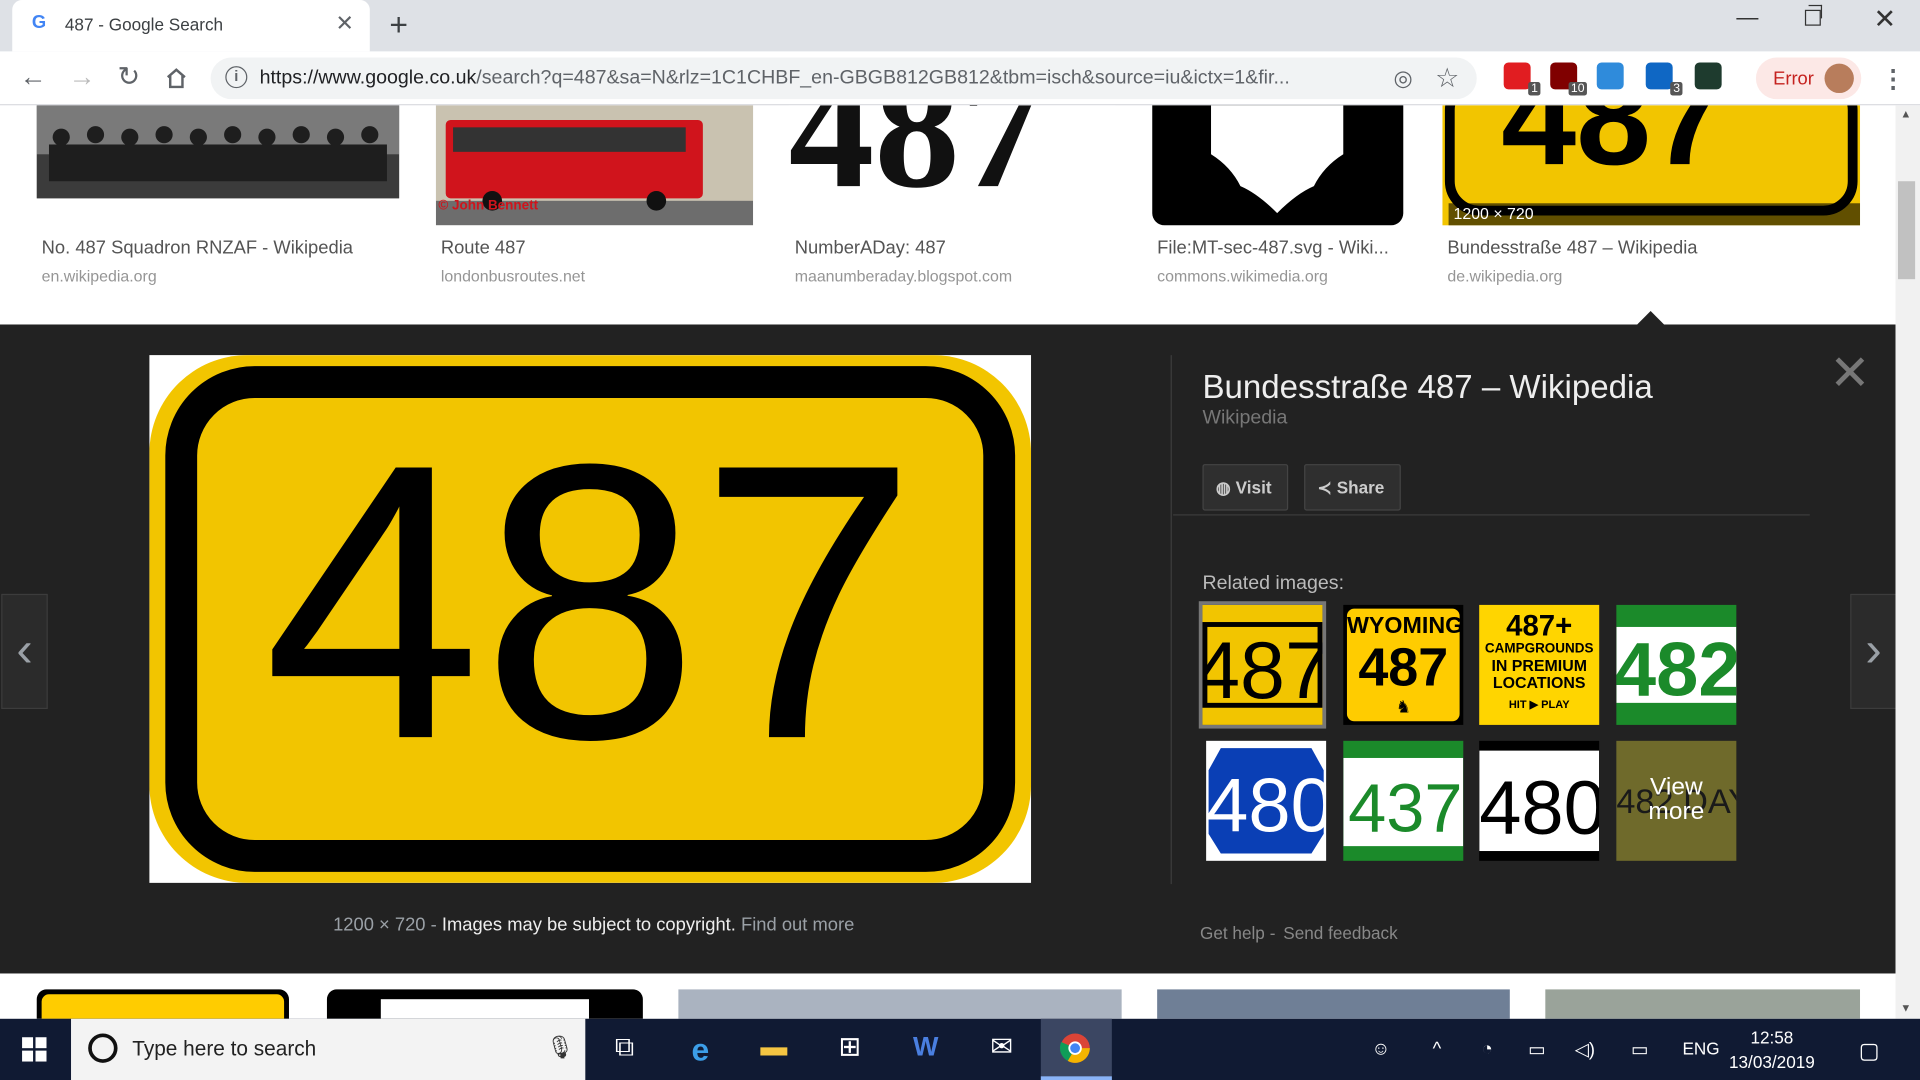 This screenshot has width=1920, height=1080. I want to click on number-487-thumb: 487, so click(1613, 149).